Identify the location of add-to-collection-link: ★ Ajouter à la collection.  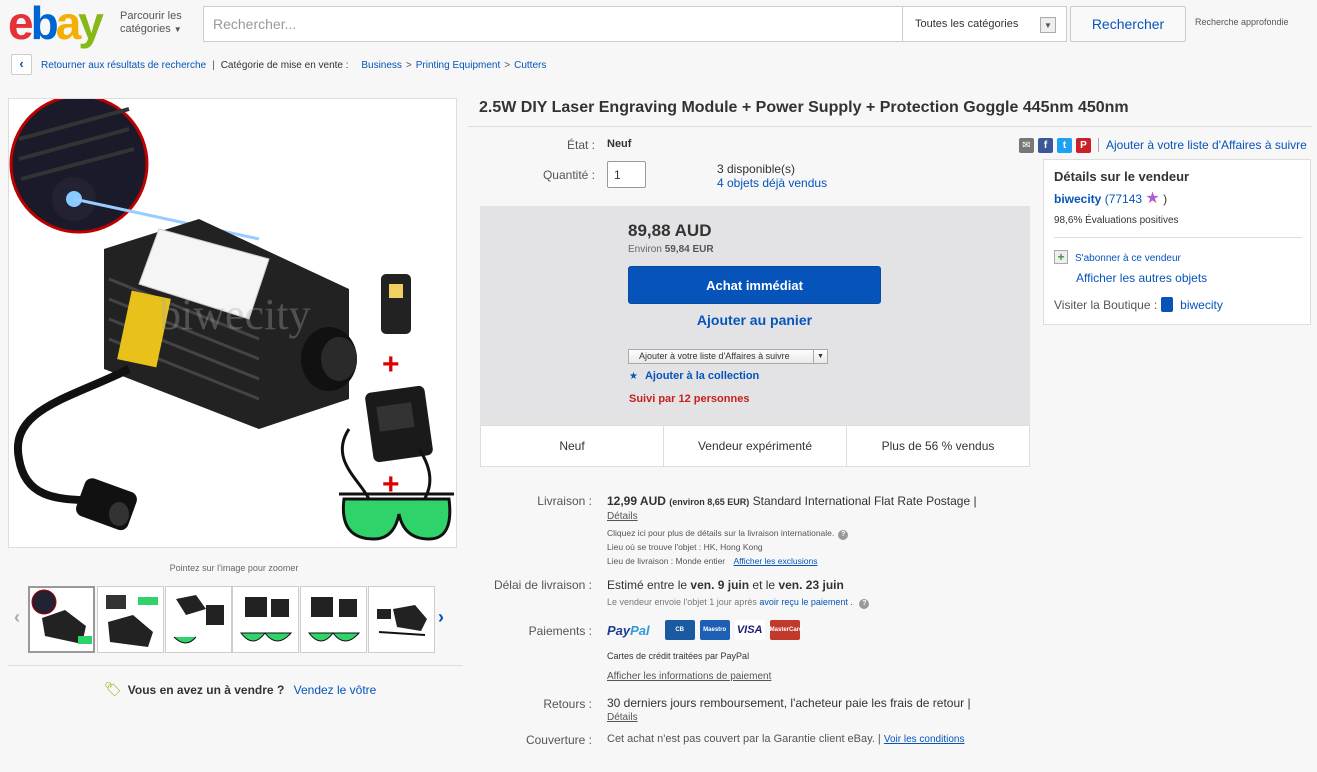
(694, 376).